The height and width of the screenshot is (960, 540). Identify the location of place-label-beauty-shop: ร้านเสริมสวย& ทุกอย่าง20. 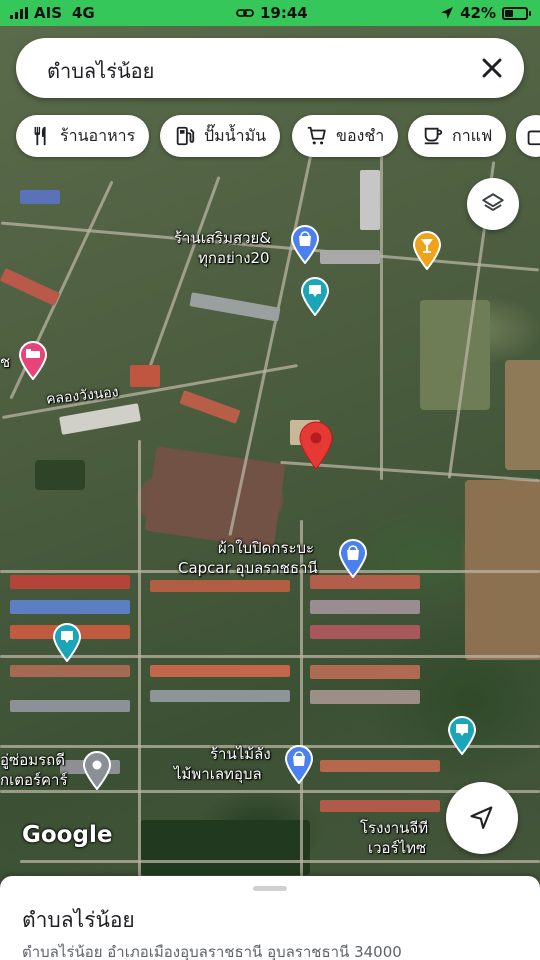
(222, 248).